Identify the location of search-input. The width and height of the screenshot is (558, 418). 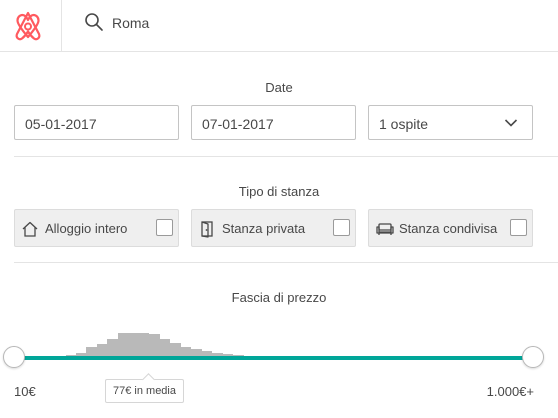
(312, 23).